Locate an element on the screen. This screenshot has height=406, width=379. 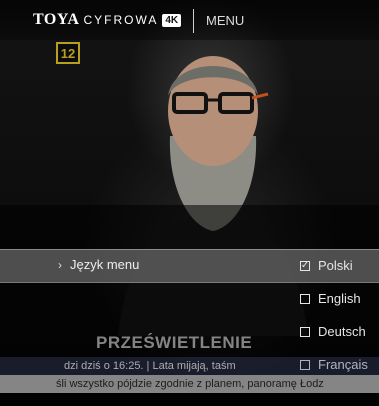
language-option-english: English is located at coordinates (330, 298).